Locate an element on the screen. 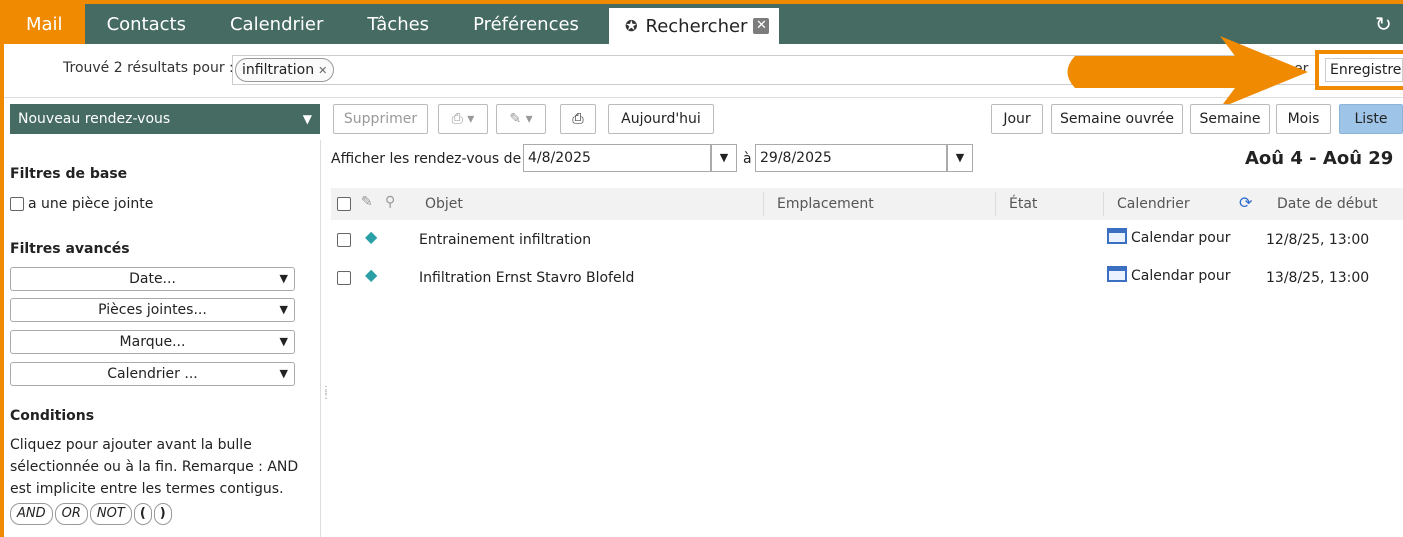  tag-icon: ✎ is located at coordinates (367, 202).